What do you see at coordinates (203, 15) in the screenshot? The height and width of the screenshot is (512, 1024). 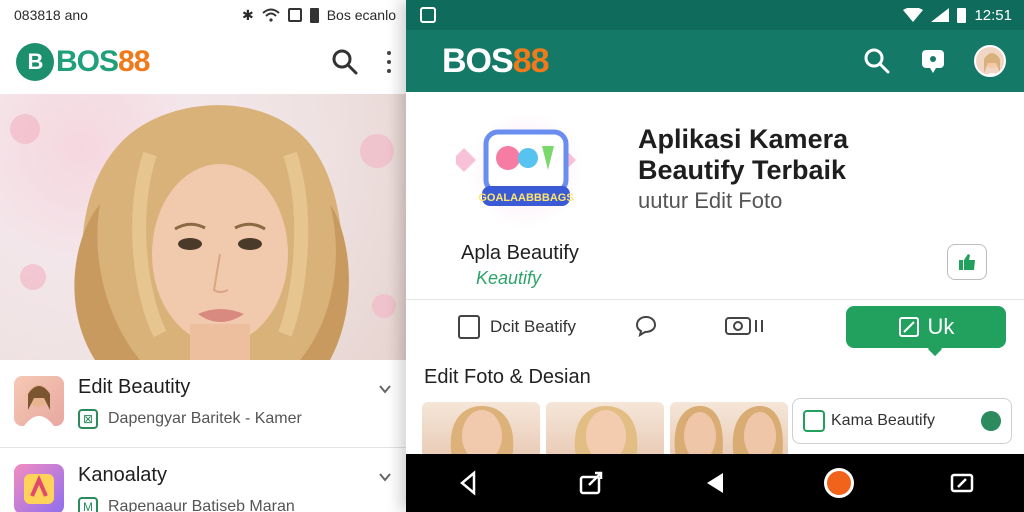 I see `status-bar: 083818 ano ✱ Bos ecanlo` at bounding box center [203, 15].